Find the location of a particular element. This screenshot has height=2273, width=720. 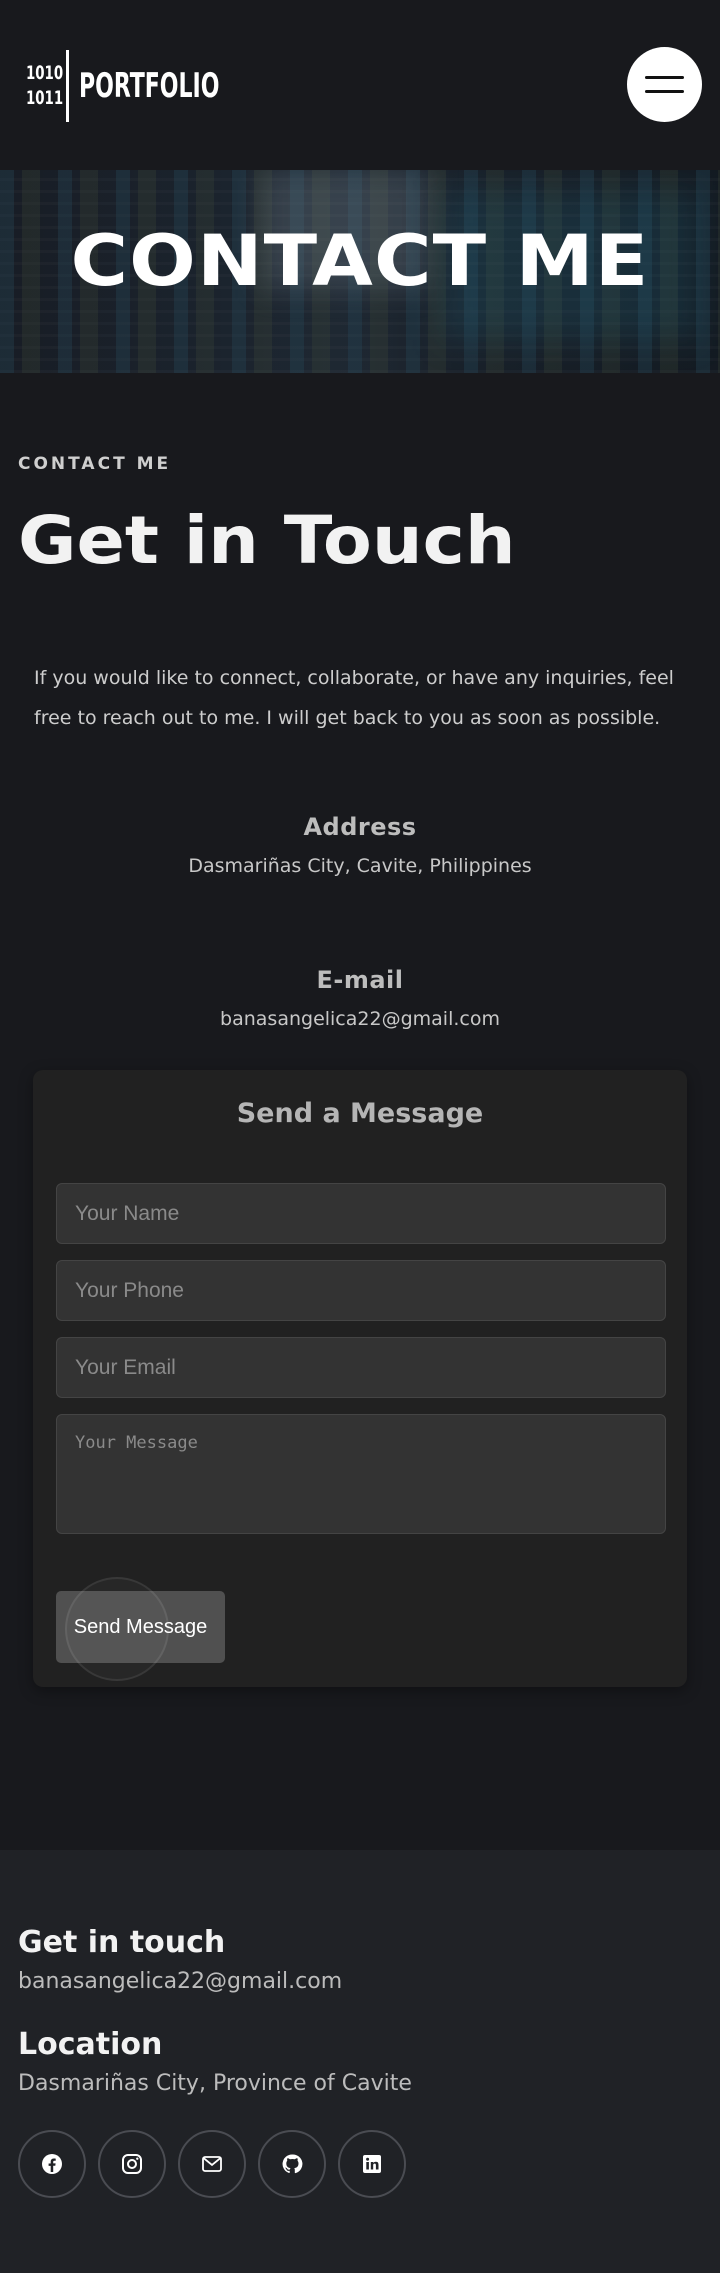

email-link is located at coordinates (212, 2164).